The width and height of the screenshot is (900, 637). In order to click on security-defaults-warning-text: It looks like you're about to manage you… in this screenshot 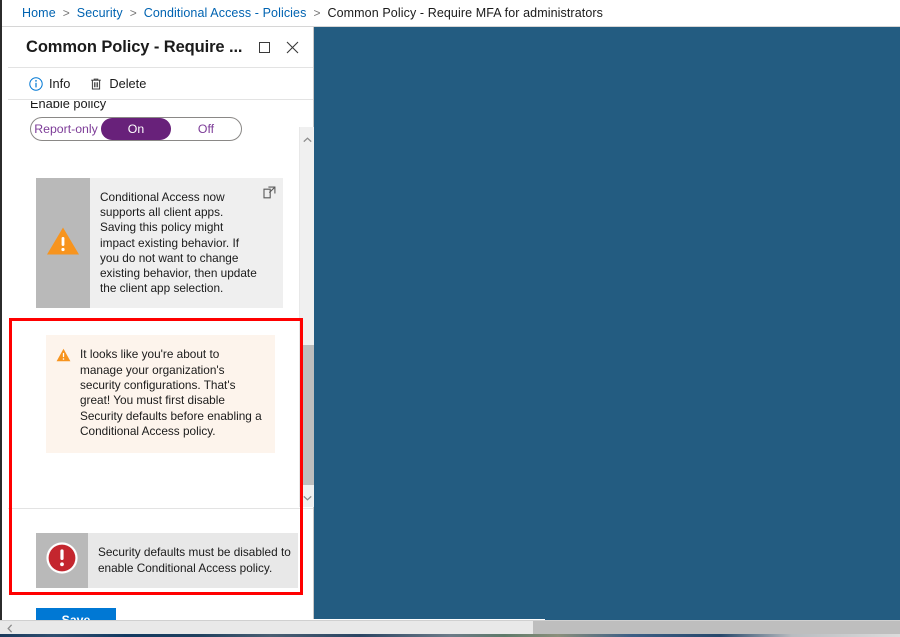, I will do `click(171, 392)`.